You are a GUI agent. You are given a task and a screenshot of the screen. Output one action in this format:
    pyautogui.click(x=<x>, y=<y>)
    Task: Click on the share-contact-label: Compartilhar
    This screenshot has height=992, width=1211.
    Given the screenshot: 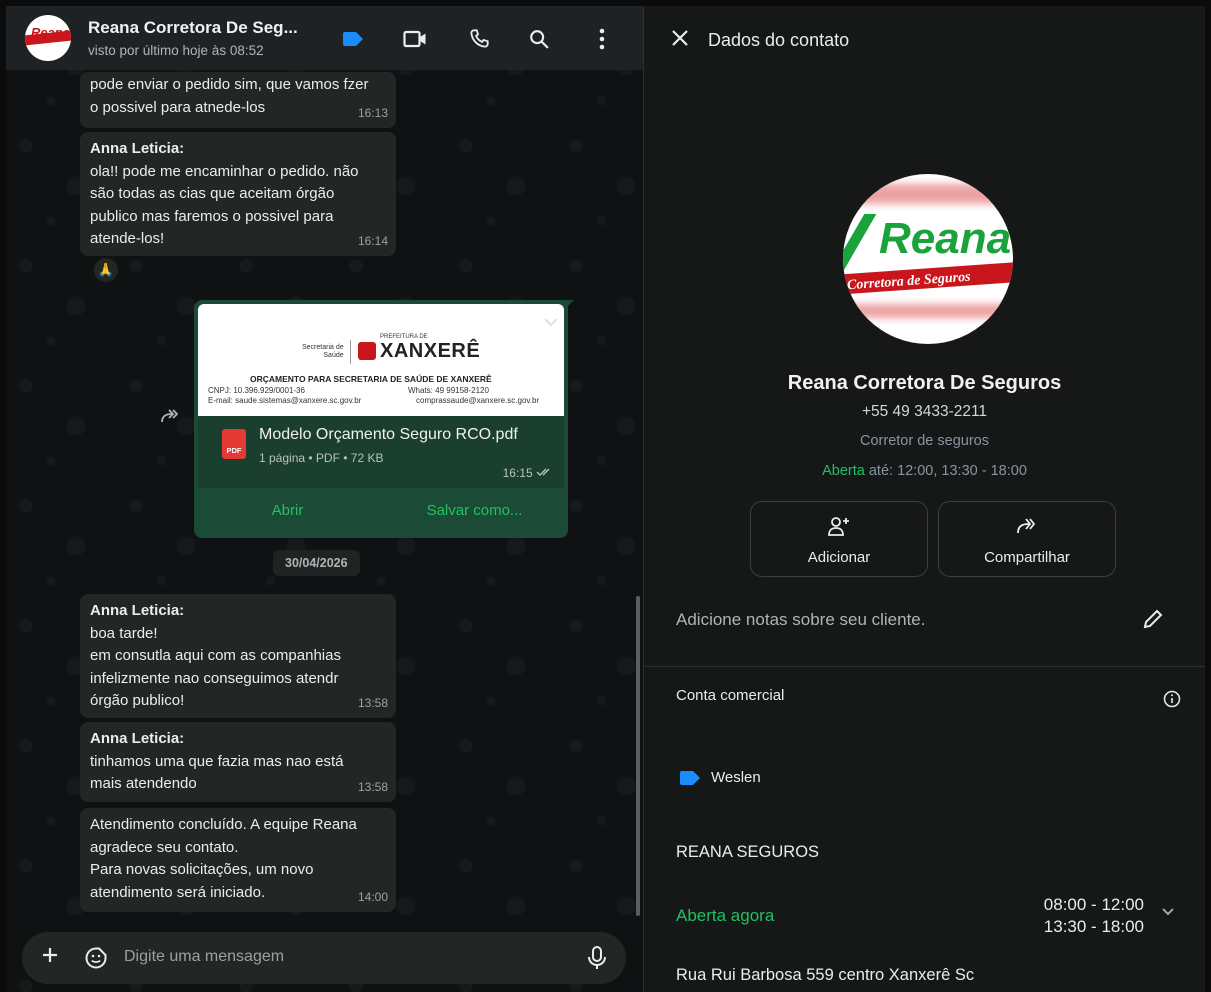 What is the action you would take?
    pyautogui.click(x=1027, y=557)
    